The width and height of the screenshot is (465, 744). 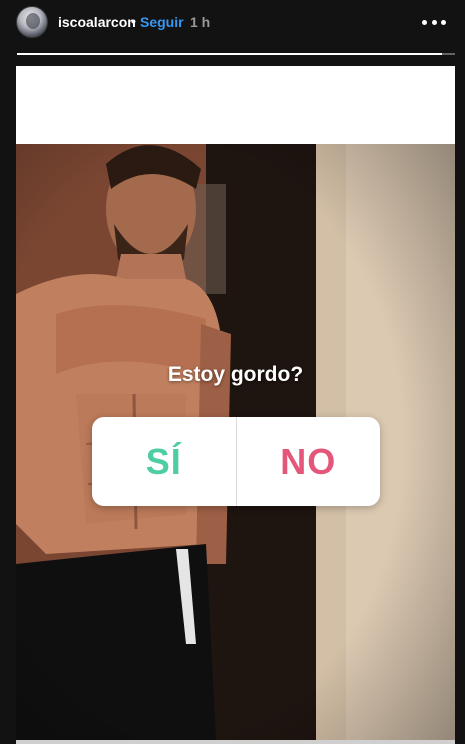 I want to click on poll-sticker: SÍ NO, so click(x=236, y=461).